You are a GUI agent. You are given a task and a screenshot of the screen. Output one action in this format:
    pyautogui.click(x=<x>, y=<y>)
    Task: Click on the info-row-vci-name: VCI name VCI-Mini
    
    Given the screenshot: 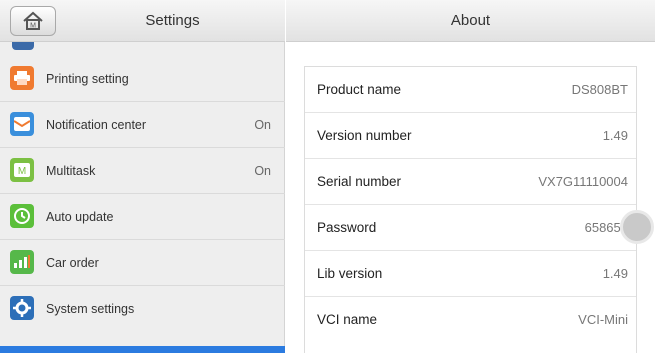 What is the action you would take?
    pyautogui.click(x=470, y=320)
    